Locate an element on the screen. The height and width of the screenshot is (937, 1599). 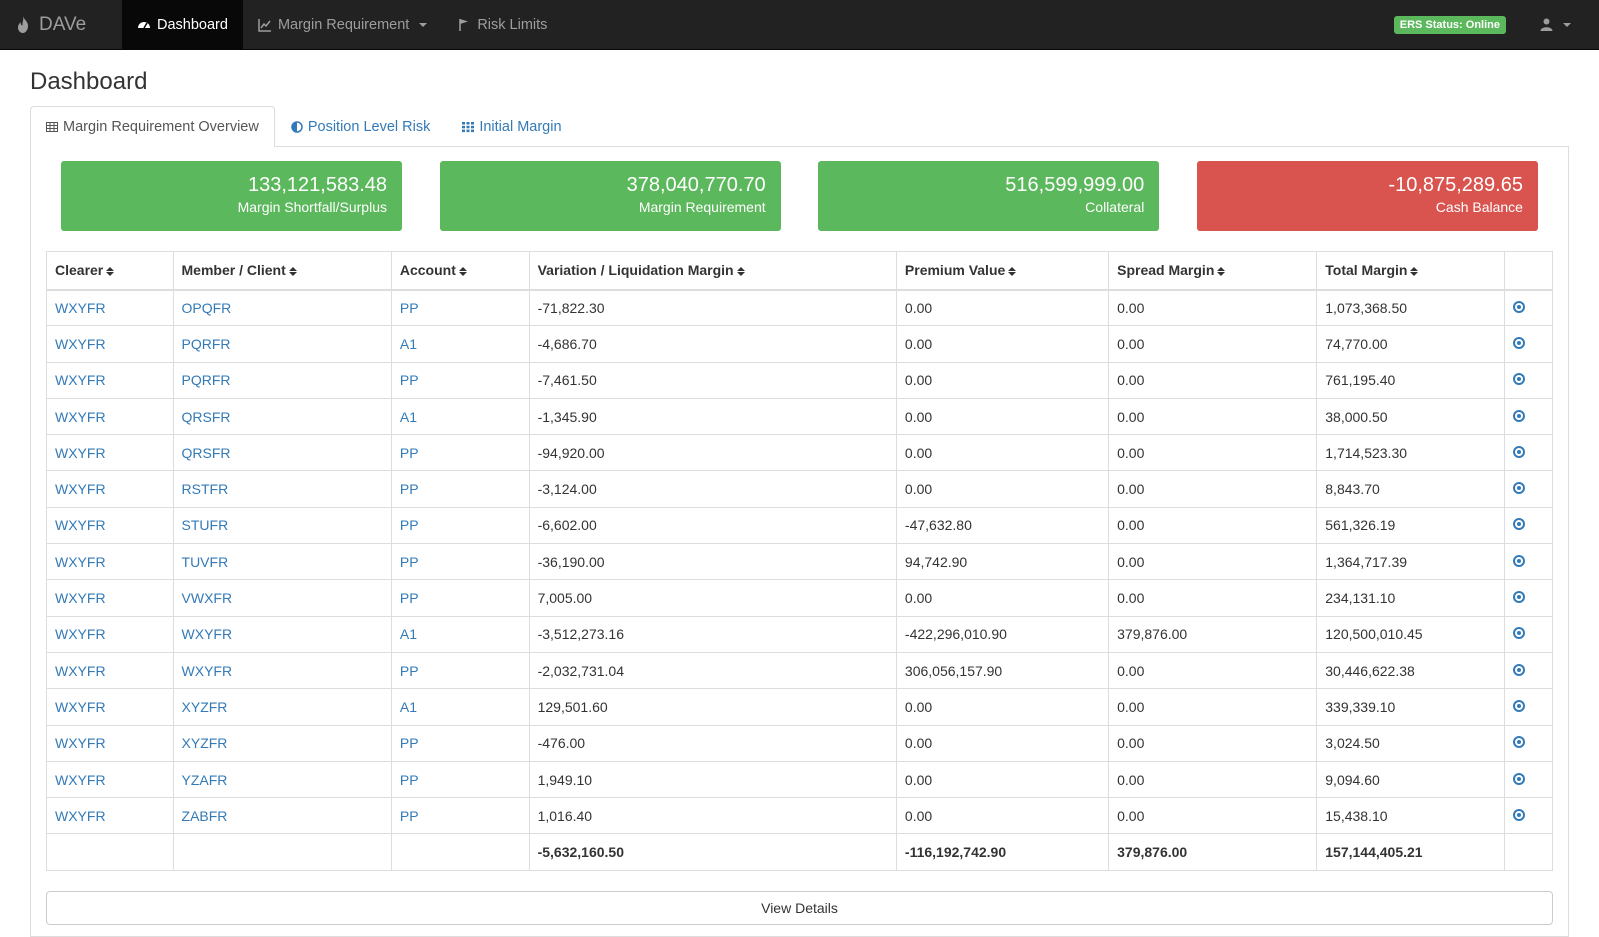
table-cell: -47,632.80 is located at coordinates (1002, 525).